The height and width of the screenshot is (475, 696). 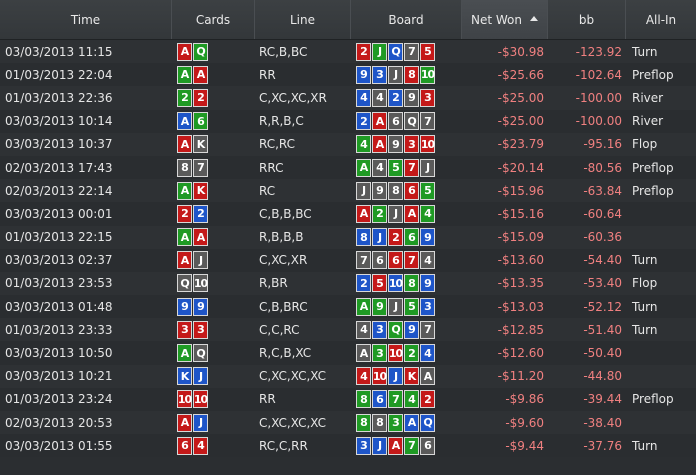 I want to click on board-cell: A2JA4, so click(x=406, y=213).